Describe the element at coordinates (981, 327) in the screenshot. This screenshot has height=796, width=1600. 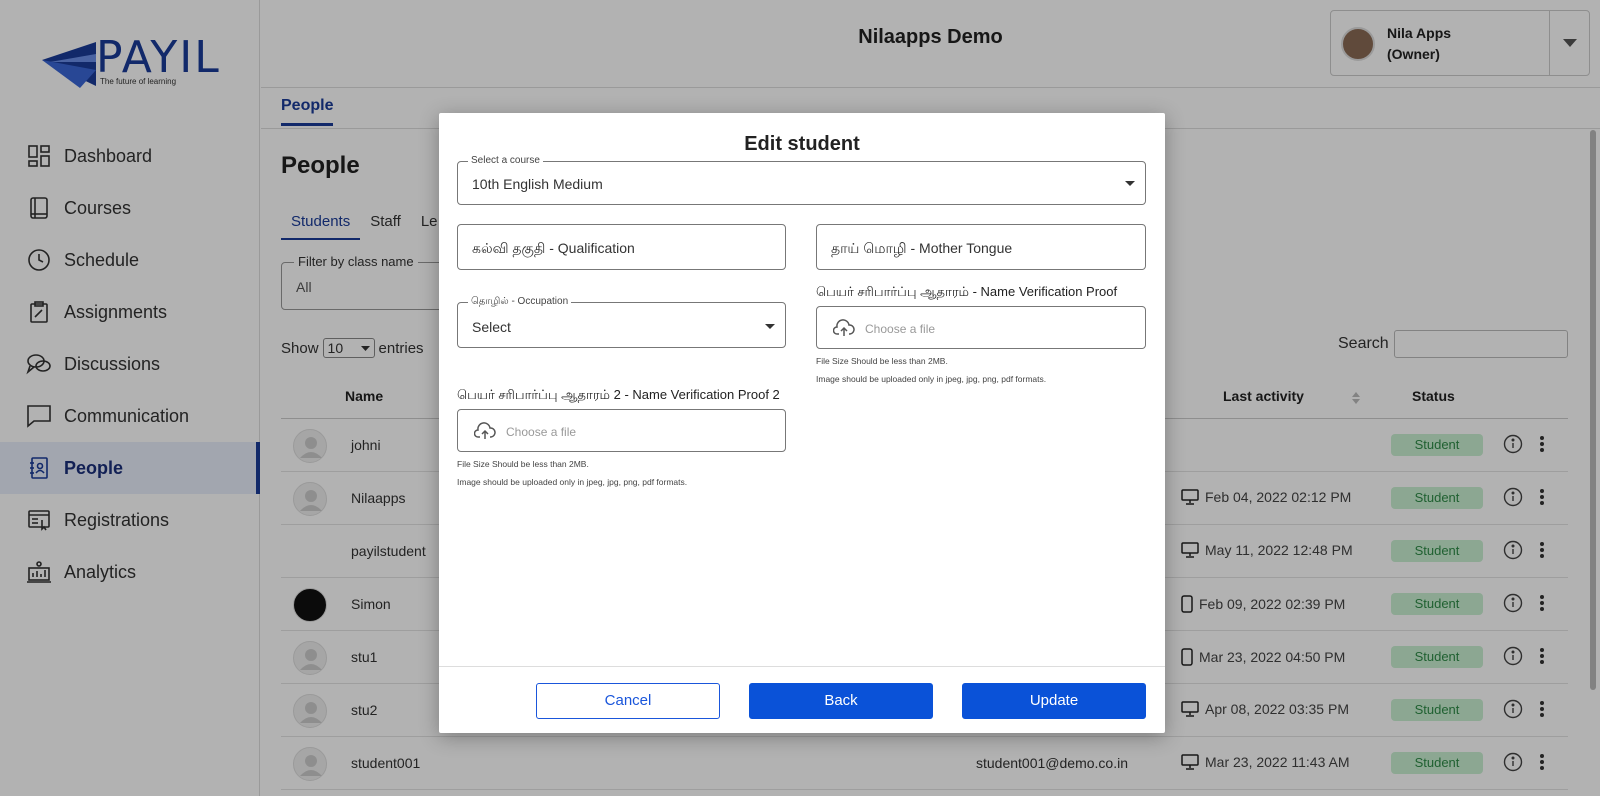
I see `proof1-file-input: Choose a file` at that location.